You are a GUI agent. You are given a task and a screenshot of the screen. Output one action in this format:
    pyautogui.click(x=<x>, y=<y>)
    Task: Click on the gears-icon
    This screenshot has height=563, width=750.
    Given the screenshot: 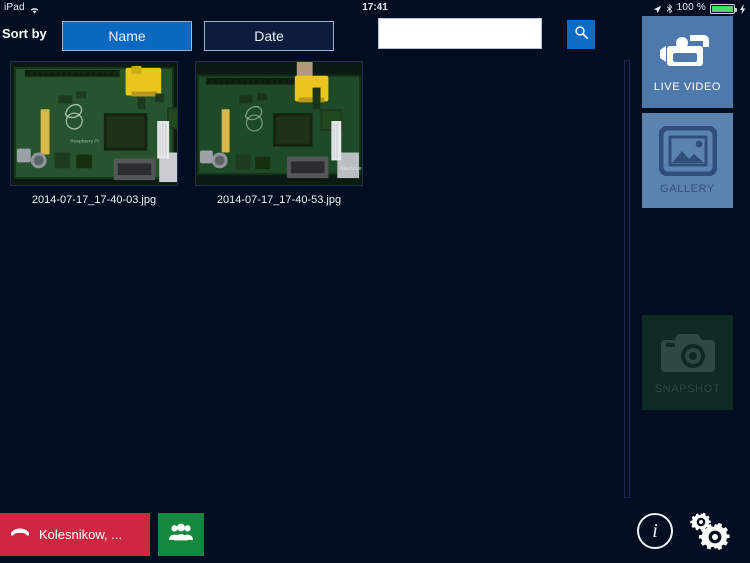 What is the action you would take?
    pyautogui.click(x=707, y=535)
    